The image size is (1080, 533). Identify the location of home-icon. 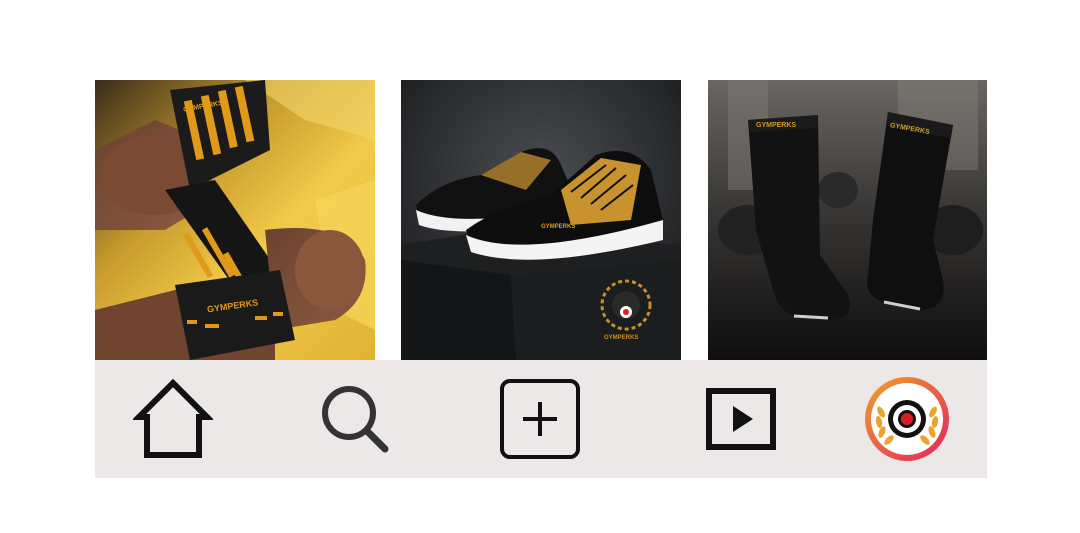
(173, 418).